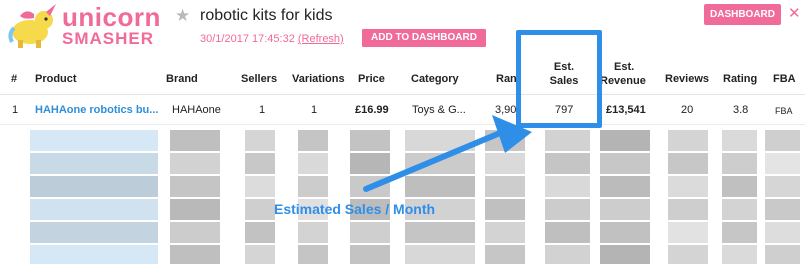 The height and width of the screenshot is (264, 805). I want to click on col-header-product: Product, so click(56, 79).